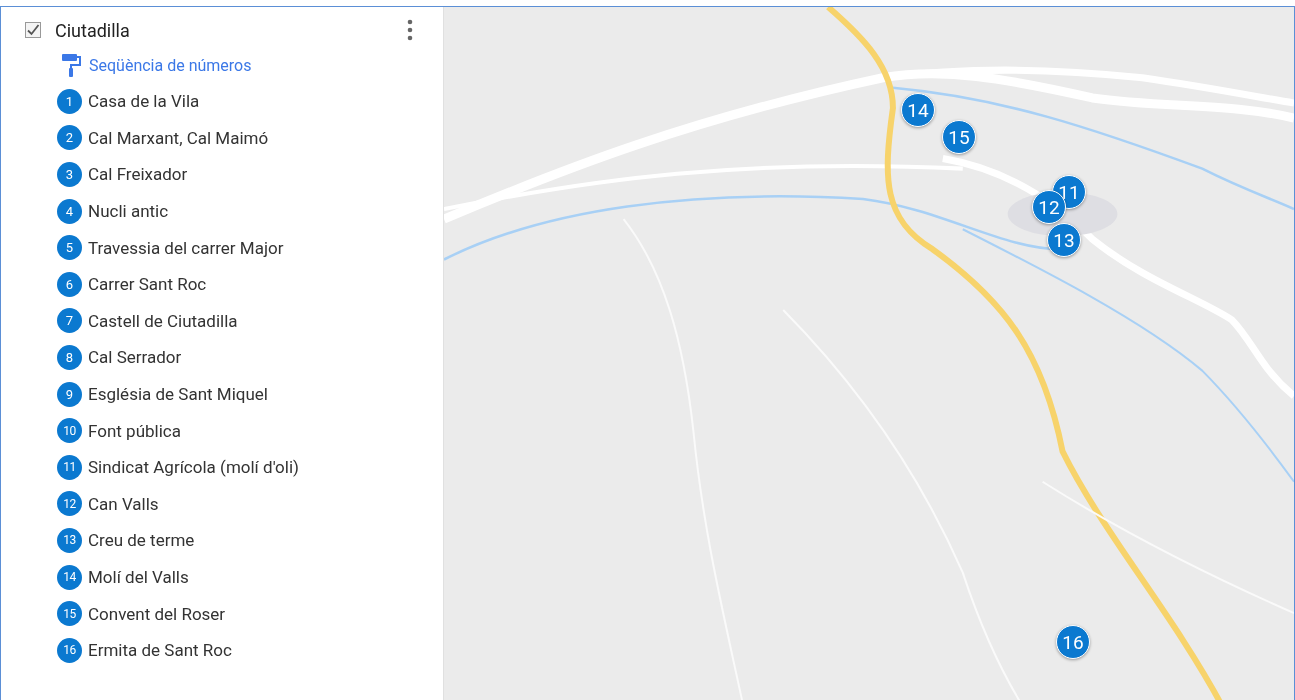 This screenshot has width=1295, height=700. I want to click on number-badge: 6, so click(69, 284).